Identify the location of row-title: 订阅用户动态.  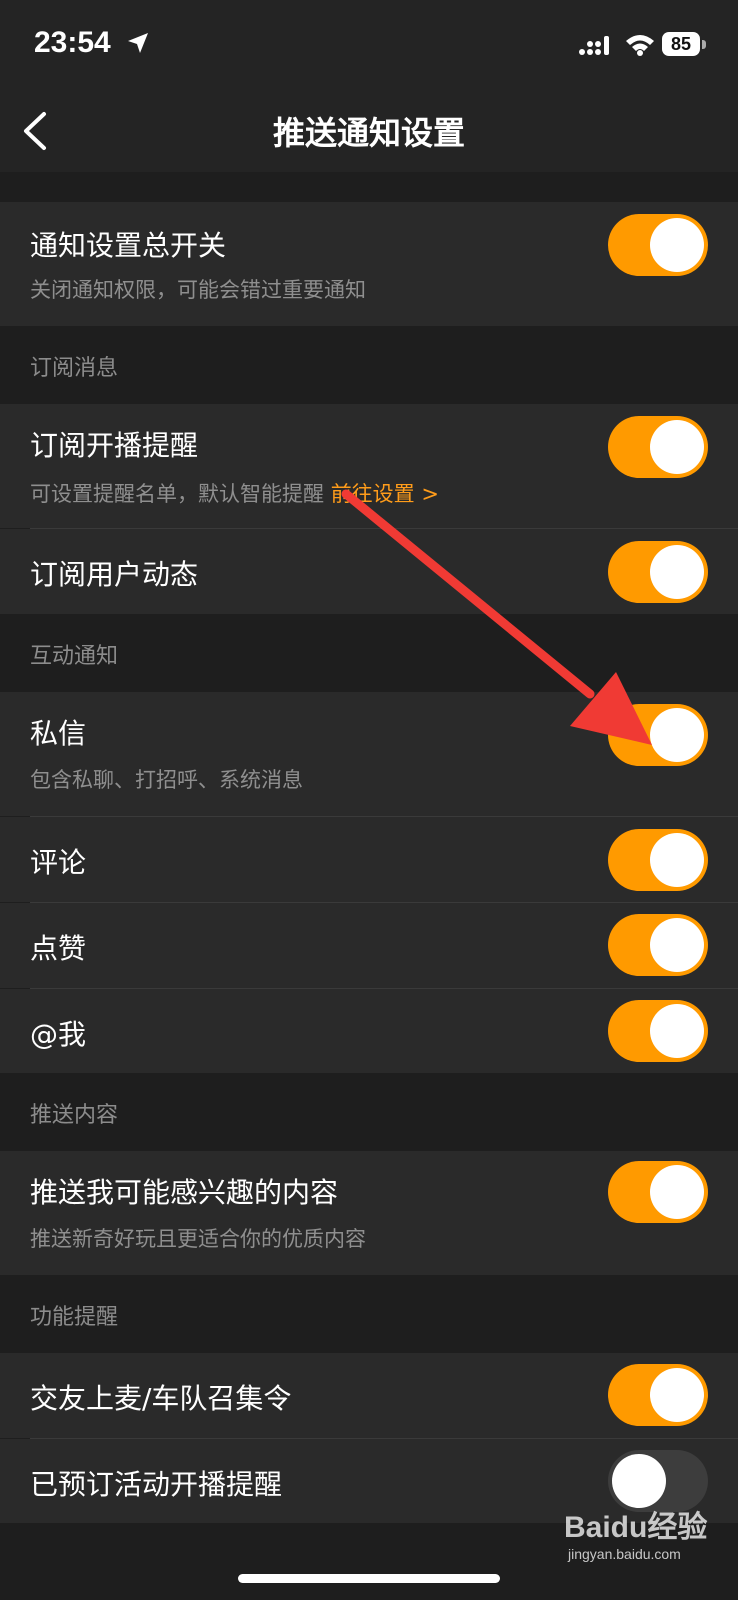
(114, 574).